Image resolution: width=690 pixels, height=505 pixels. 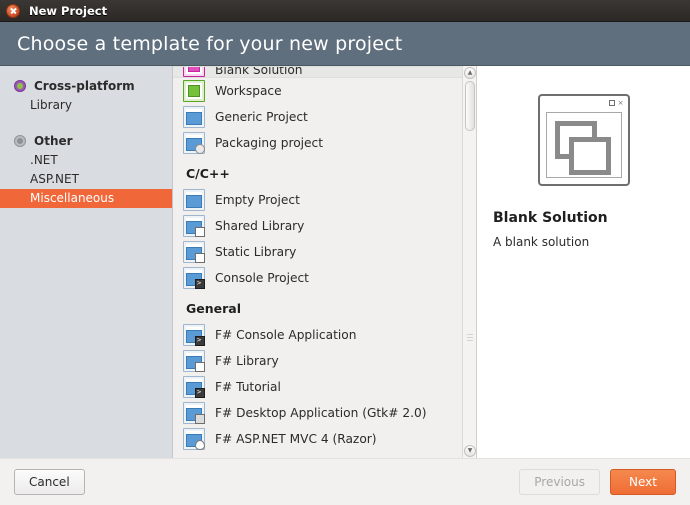 I want to click on template-row-blank-solution: Blank Solution, so click(x=317, y=72).